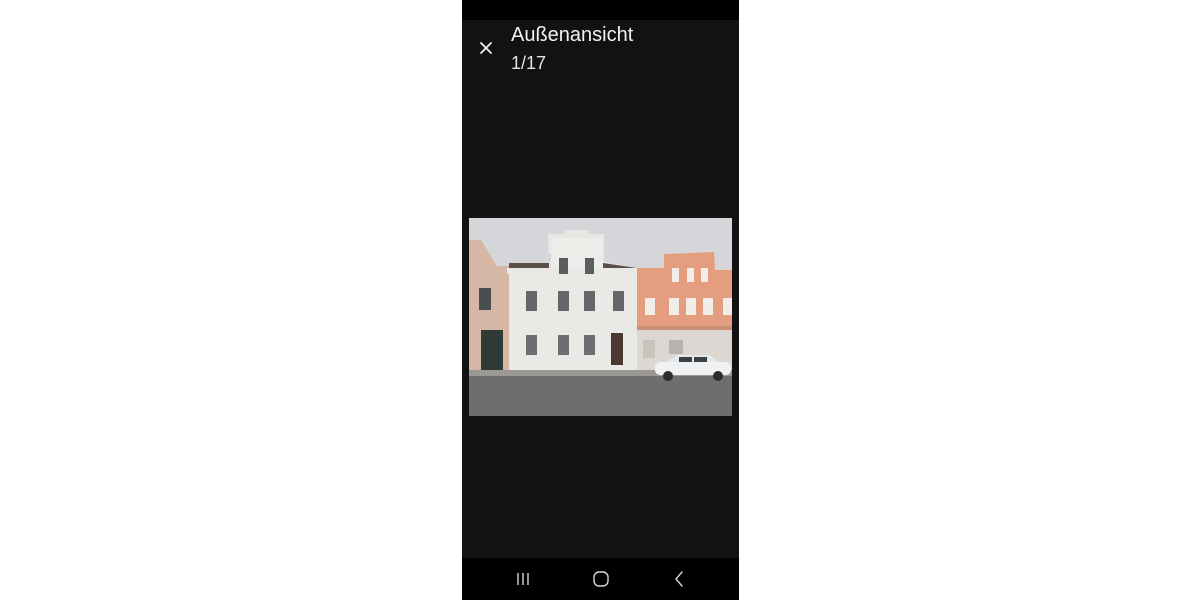  I want to click on page-title: Außenansicht, so click(572, 35).